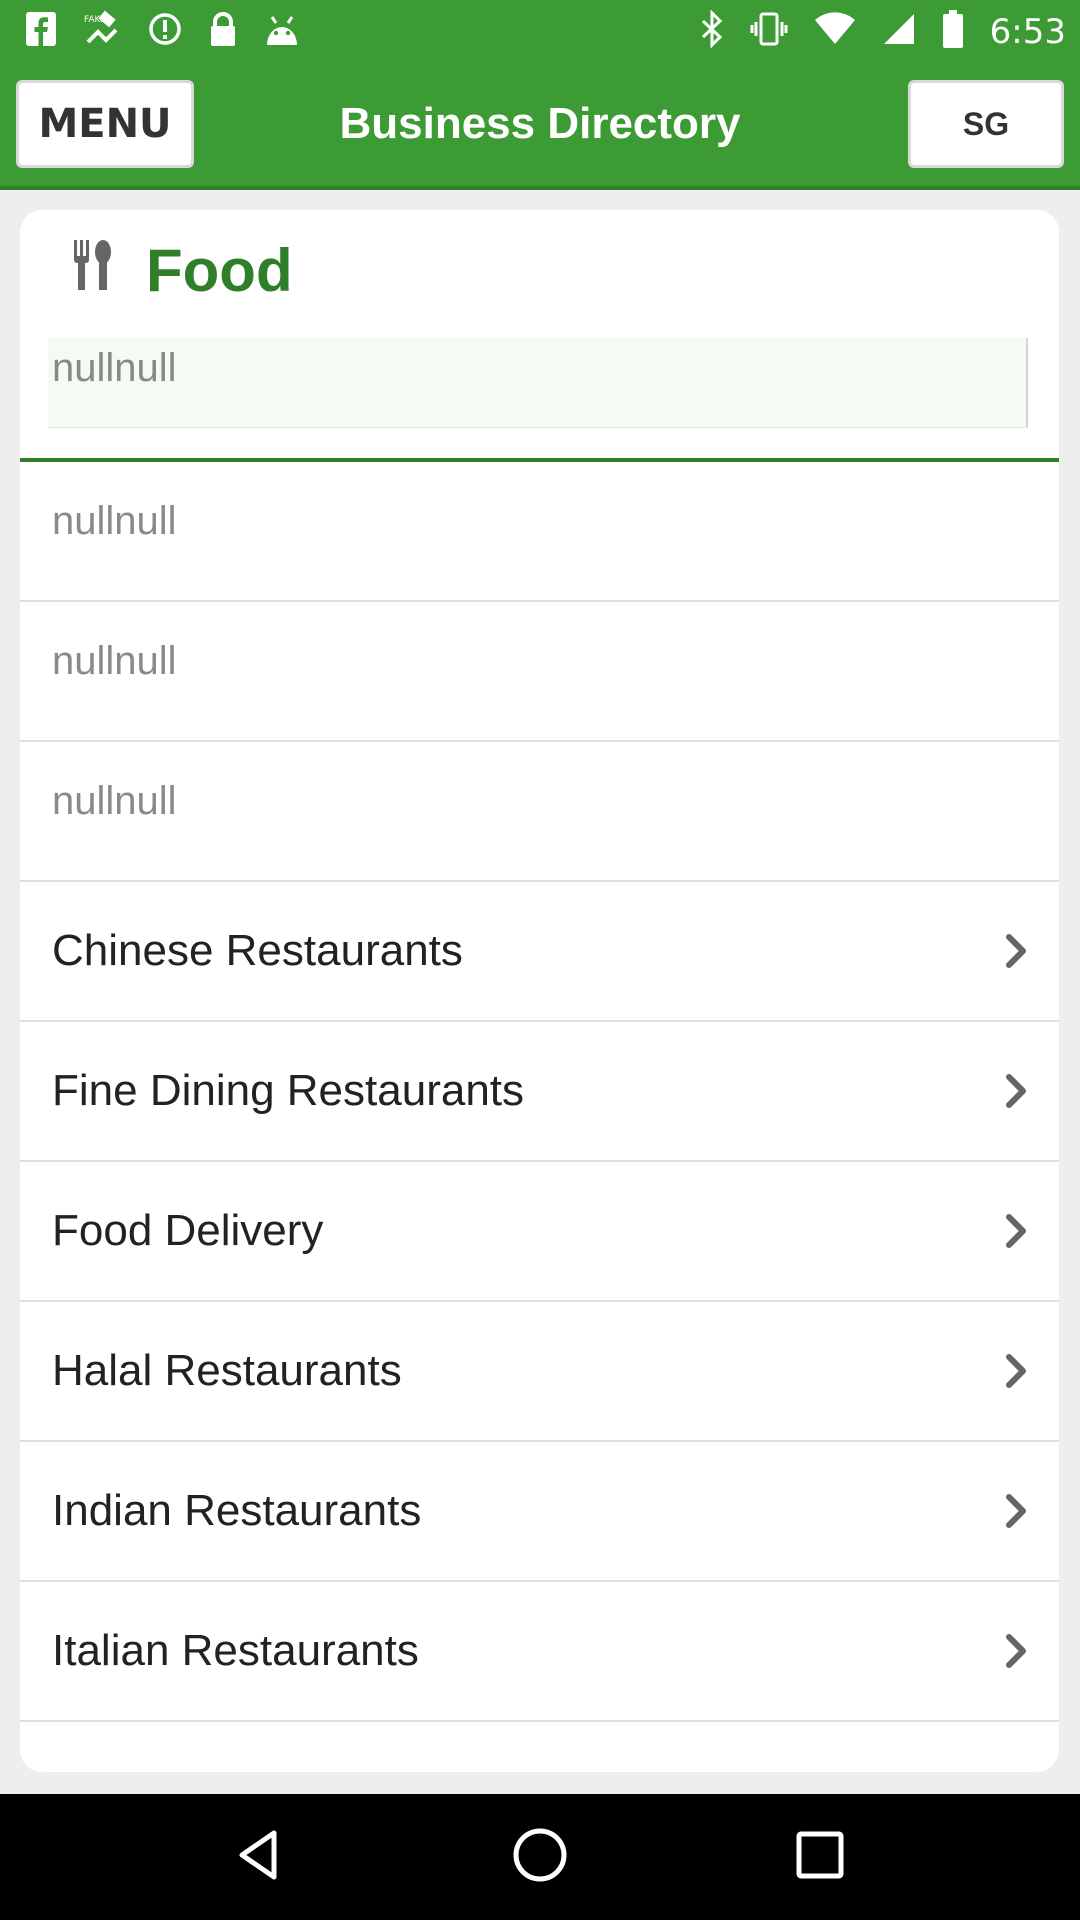  What do you see at coordinates (92, 265) in the screenshot?
I see `fork-spoon-icon` at bounding box center [92, 265].